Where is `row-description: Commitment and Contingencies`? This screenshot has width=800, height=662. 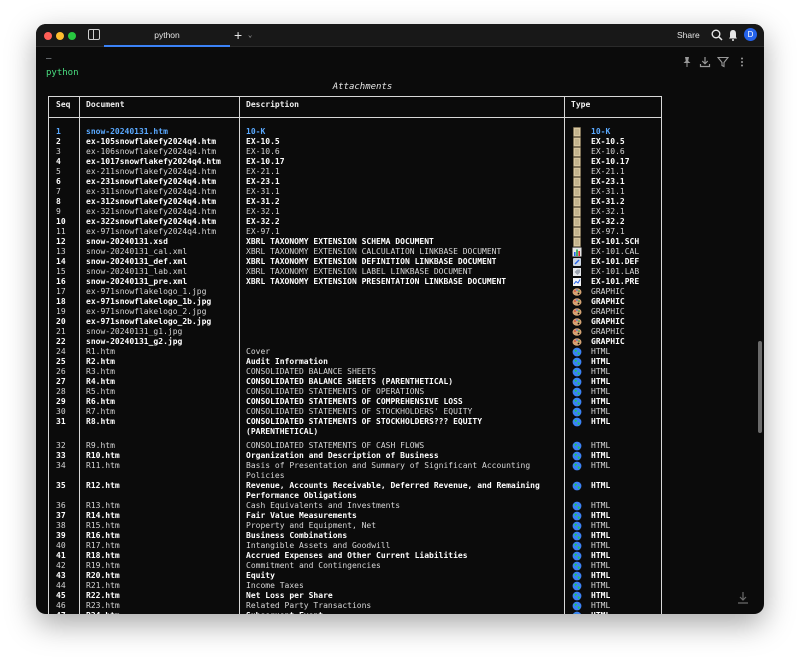
row-description: Commitment and Contingencies is located at coordinates (313, 565).